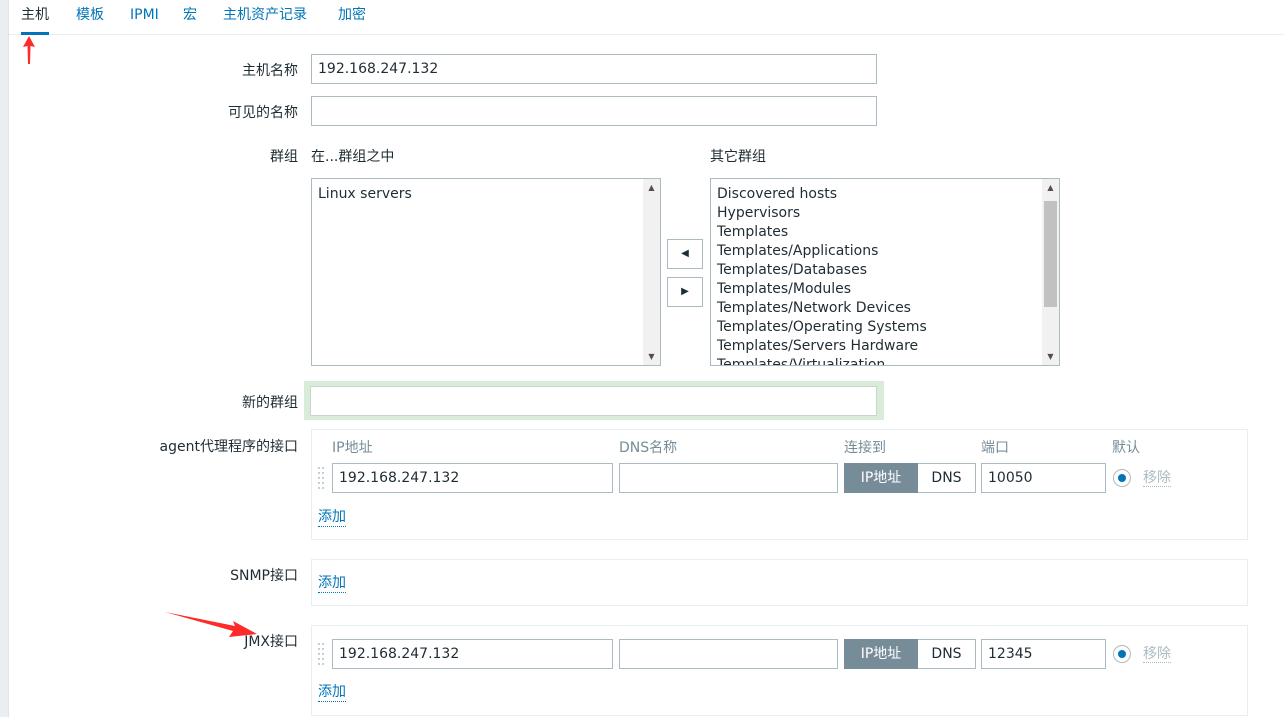 The image size is (1284, 717). I want to click on other-group-item: Templates/Databases, so click(885, 270).